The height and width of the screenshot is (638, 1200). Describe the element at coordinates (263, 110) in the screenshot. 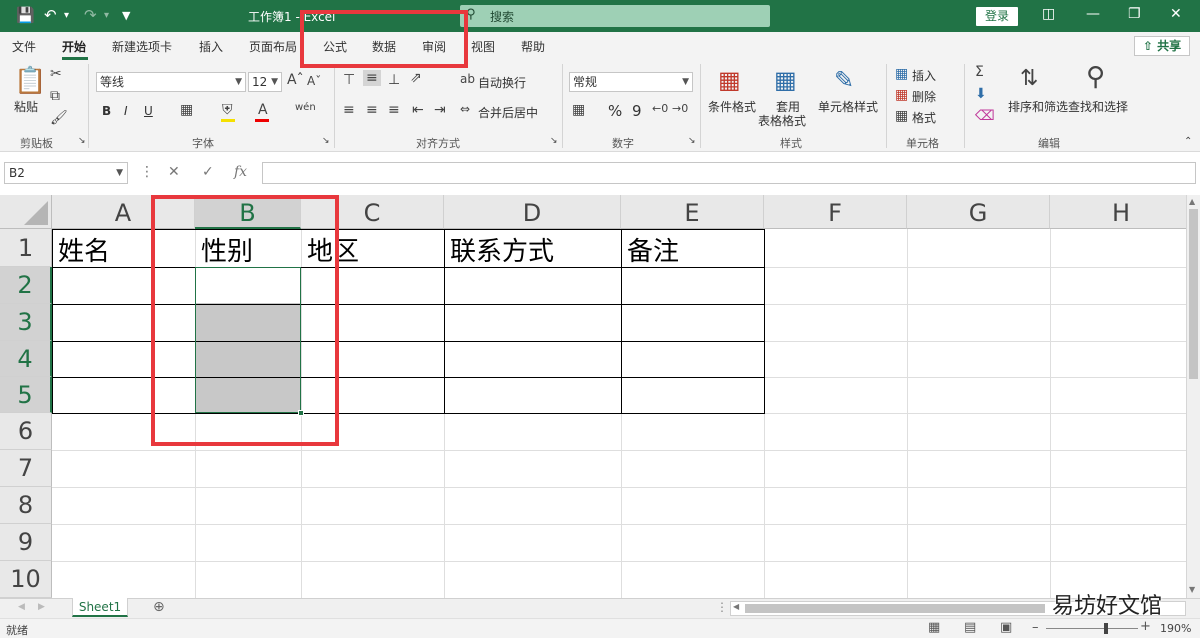

I see `font-color-icon: A` at that location.